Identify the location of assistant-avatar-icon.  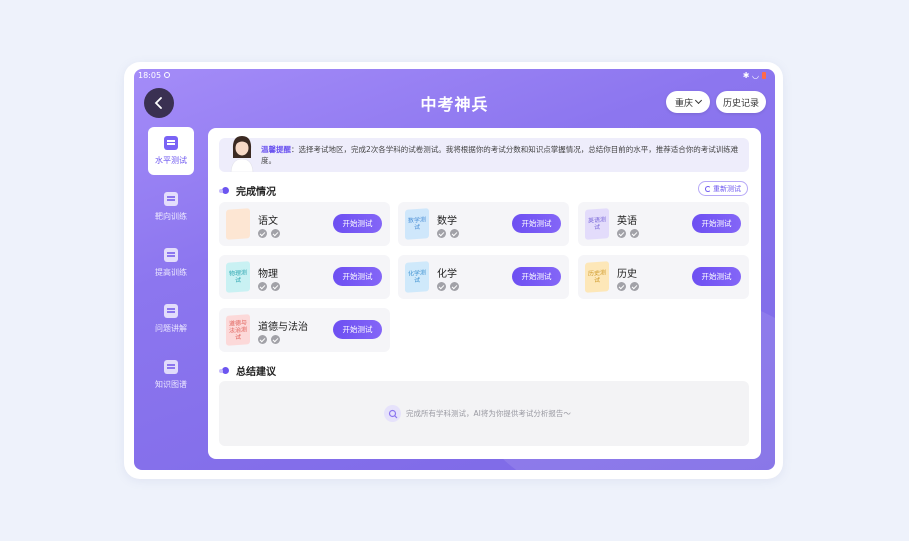
(242, 154).